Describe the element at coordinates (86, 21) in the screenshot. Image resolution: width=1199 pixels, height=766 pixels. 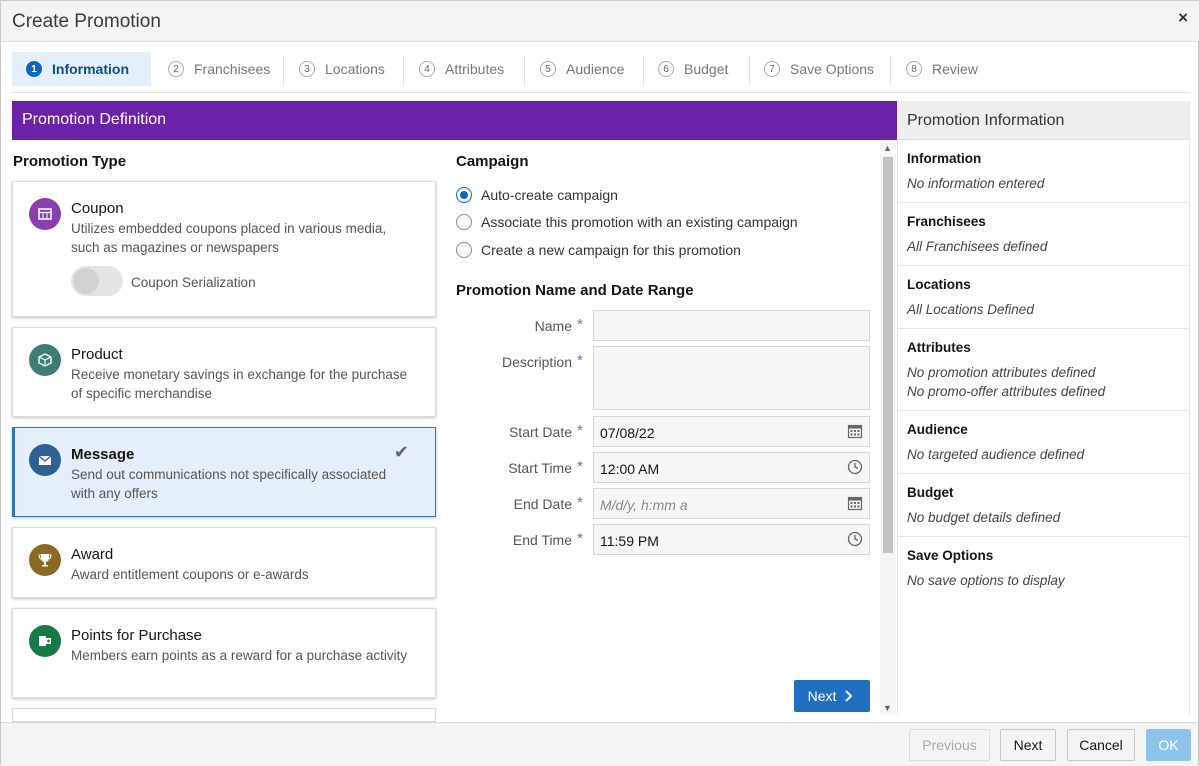
I see `dialog-title: Create Promotion` at that location.